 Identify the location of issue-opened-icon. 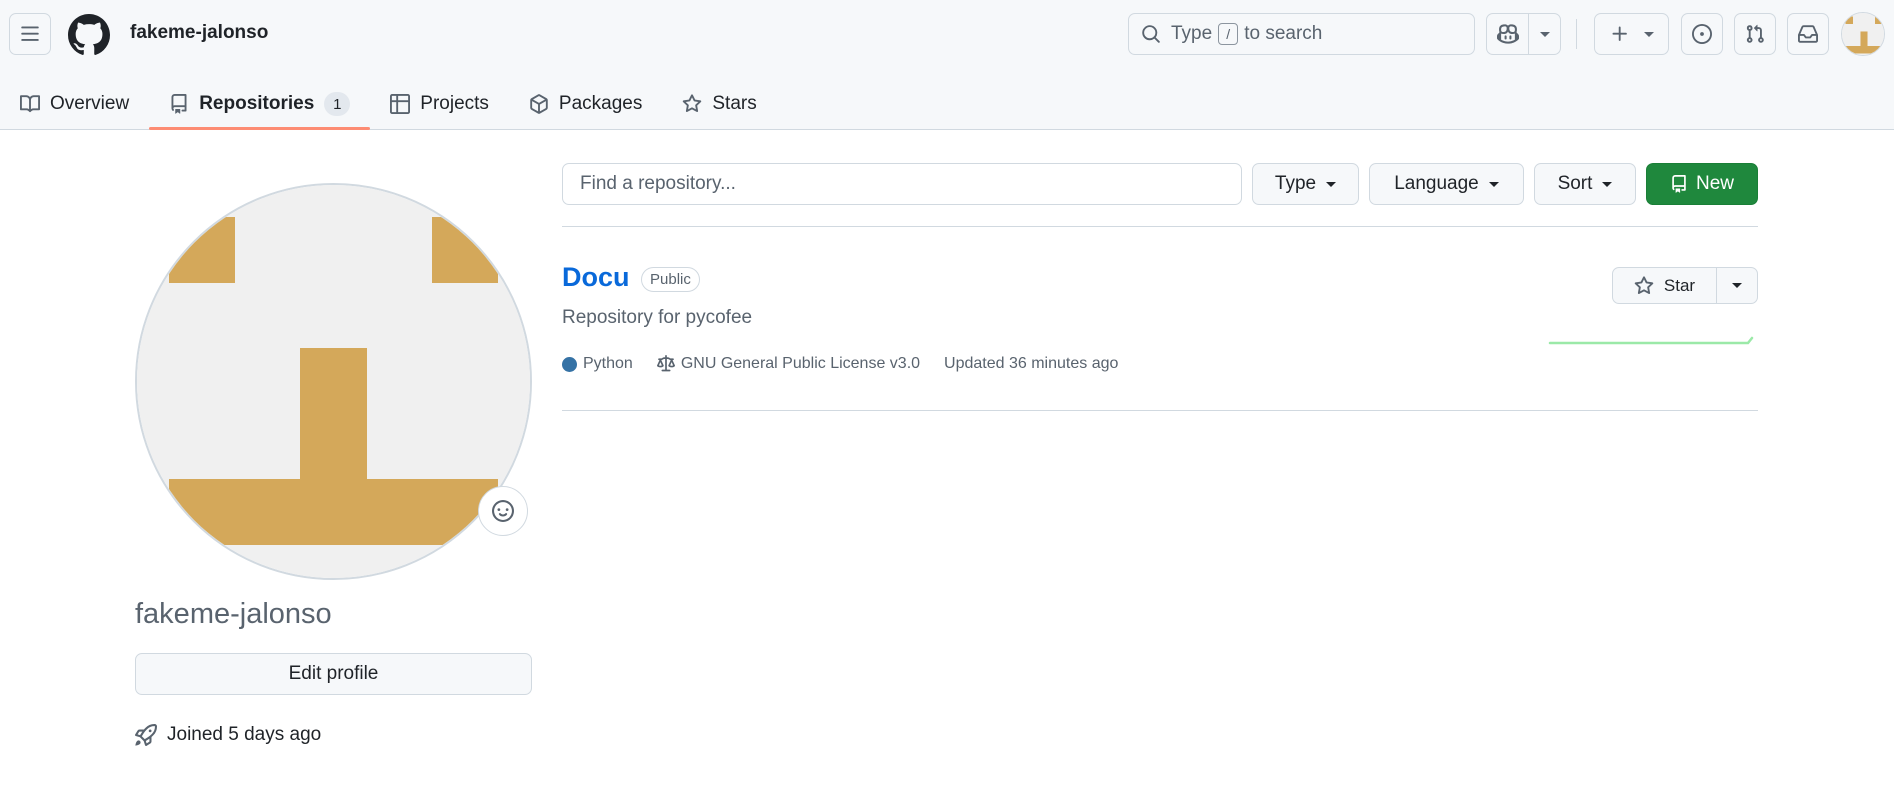
(1702, 34).